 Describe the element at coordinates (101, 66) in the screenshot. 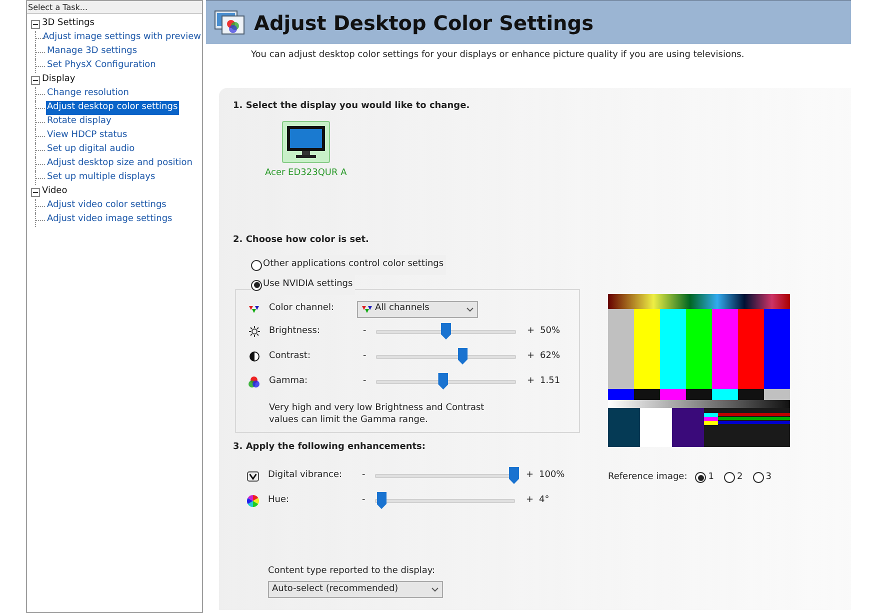

I see `tree-item: Set PhysX Configuration` at that location.